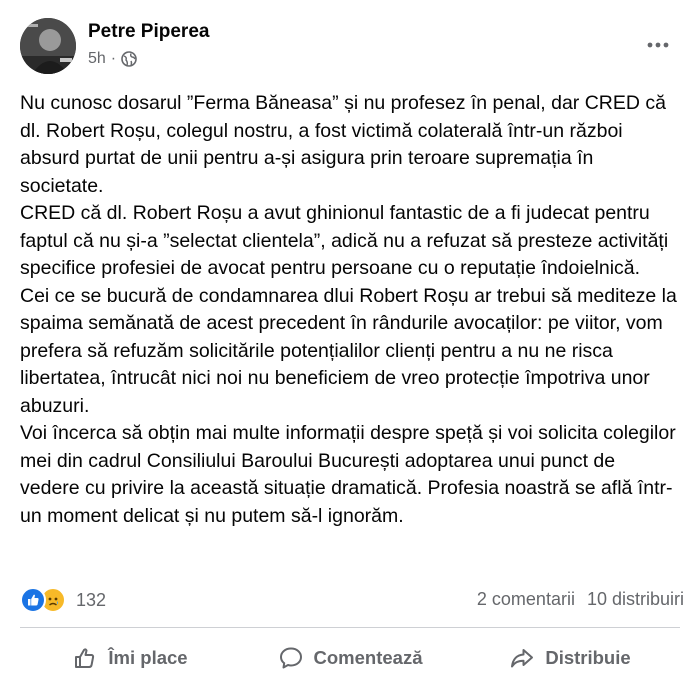 The image size is (700, 683). I want to click on reactions-summary: 132, so click(63, 600).